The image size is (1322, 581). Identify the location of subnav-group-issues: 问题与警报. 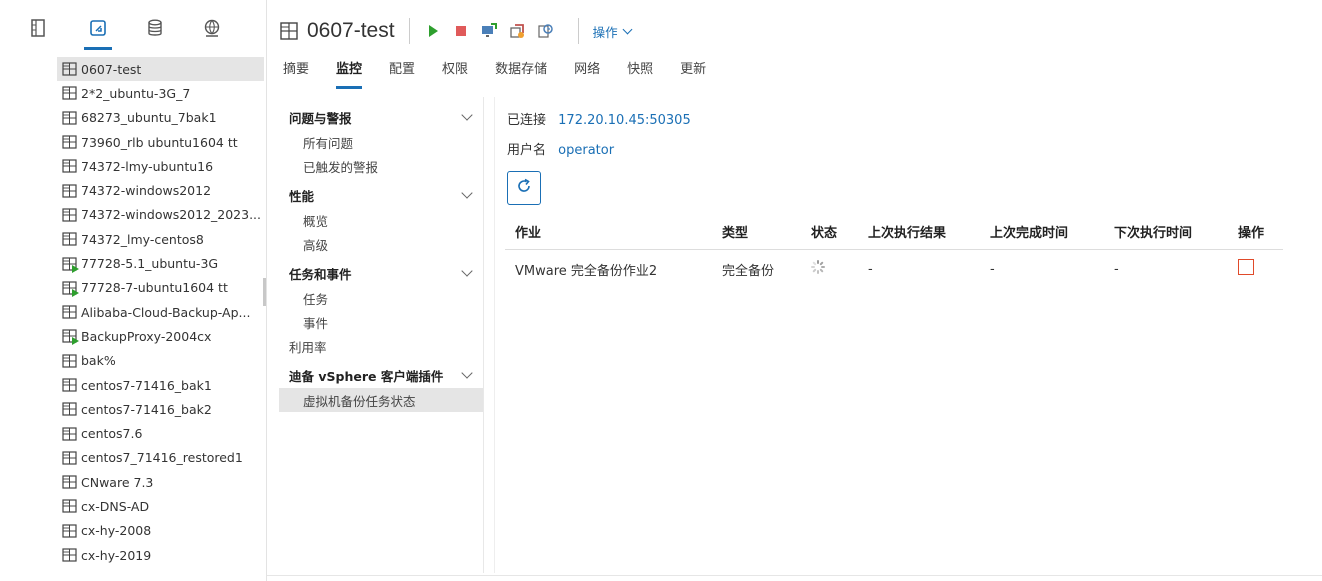
(381, 117).